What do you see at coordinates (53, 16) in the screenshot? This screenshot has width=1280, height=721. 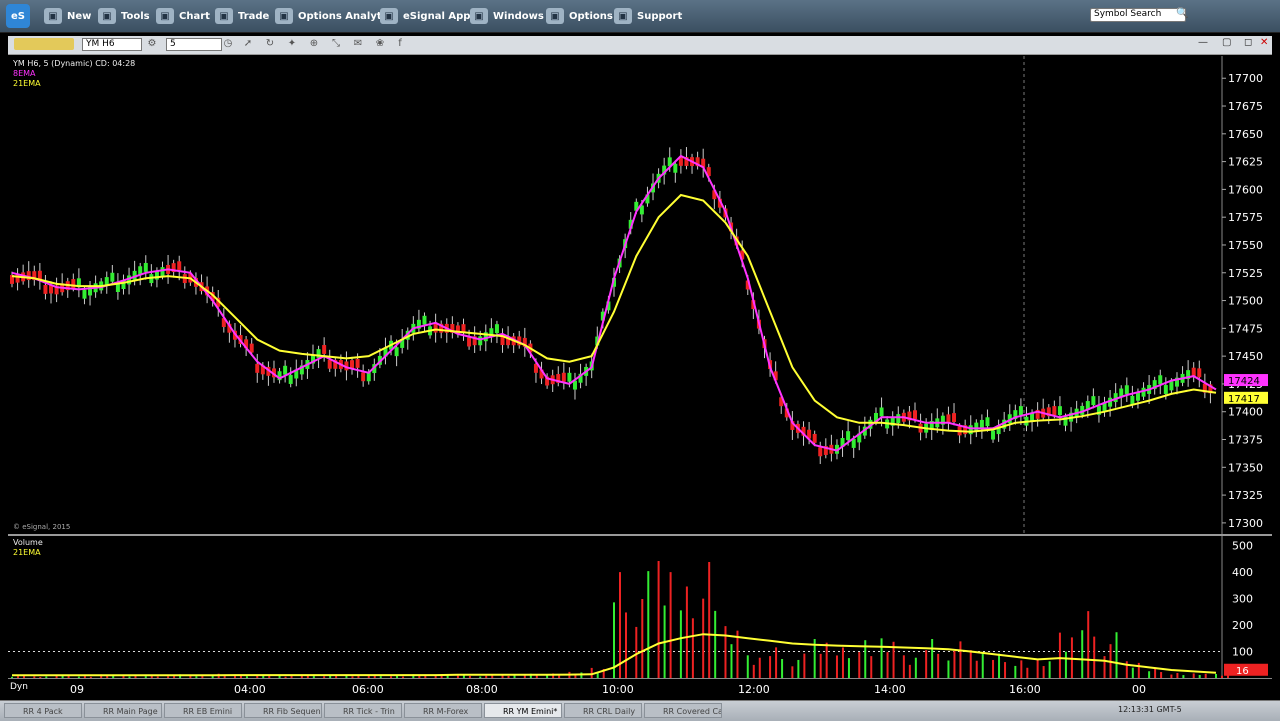 I see `new-icon: ▣` at bounding box center [53, 16].